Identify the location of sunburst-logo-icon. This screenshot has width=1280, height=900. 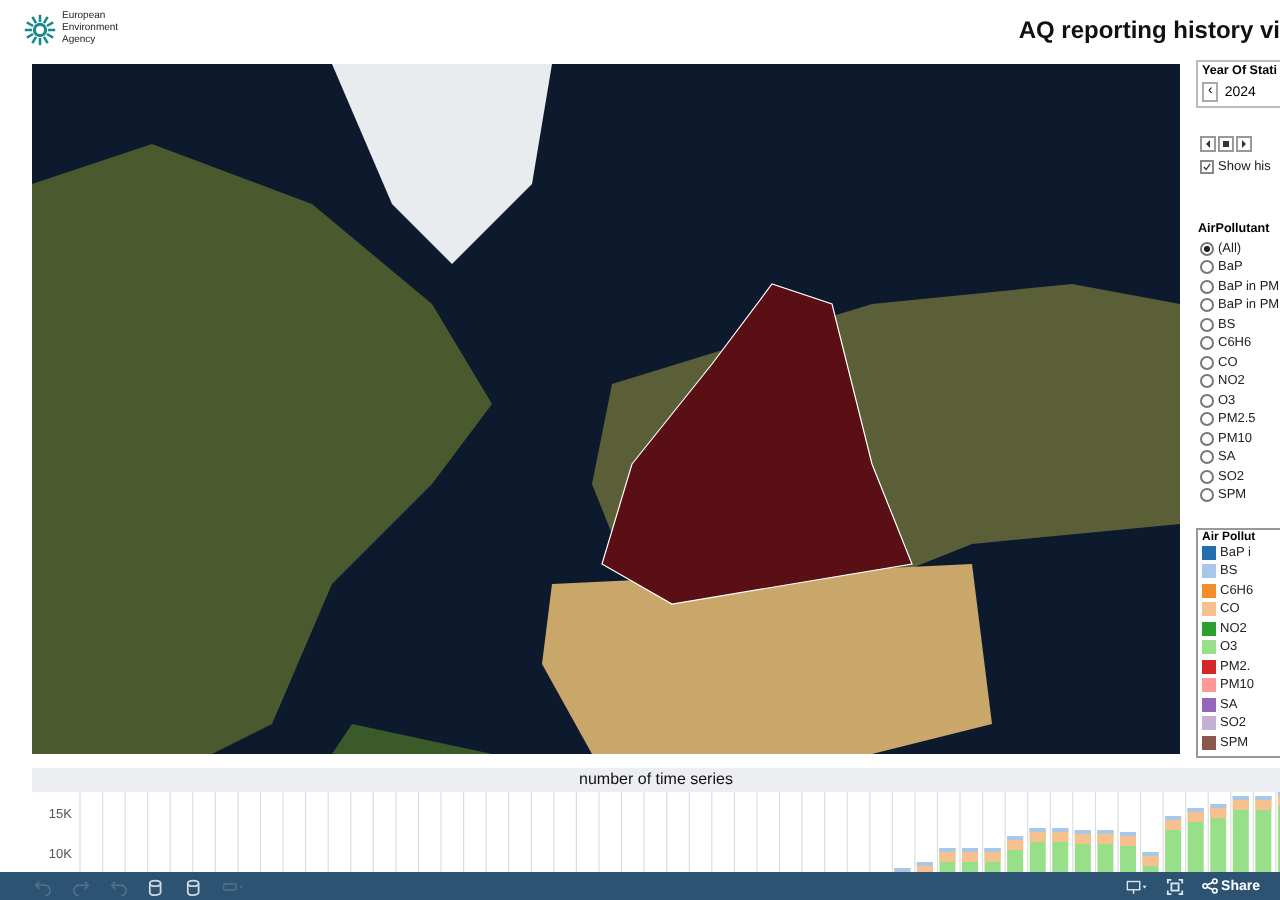
(40, 30).